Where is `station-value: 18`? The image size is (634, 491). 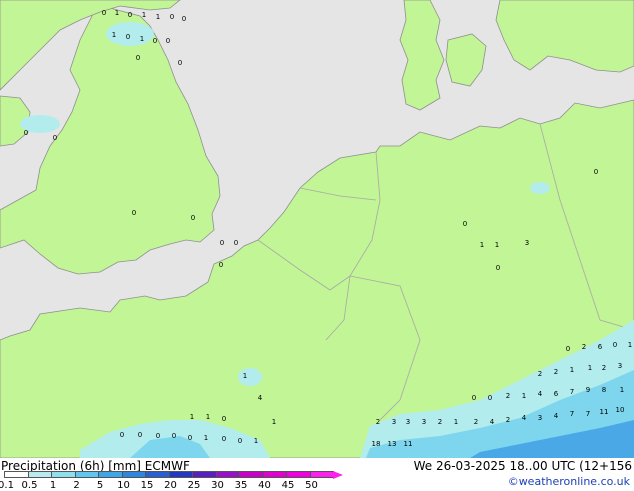
station-value: 18 is located at coordinates (376, 444).